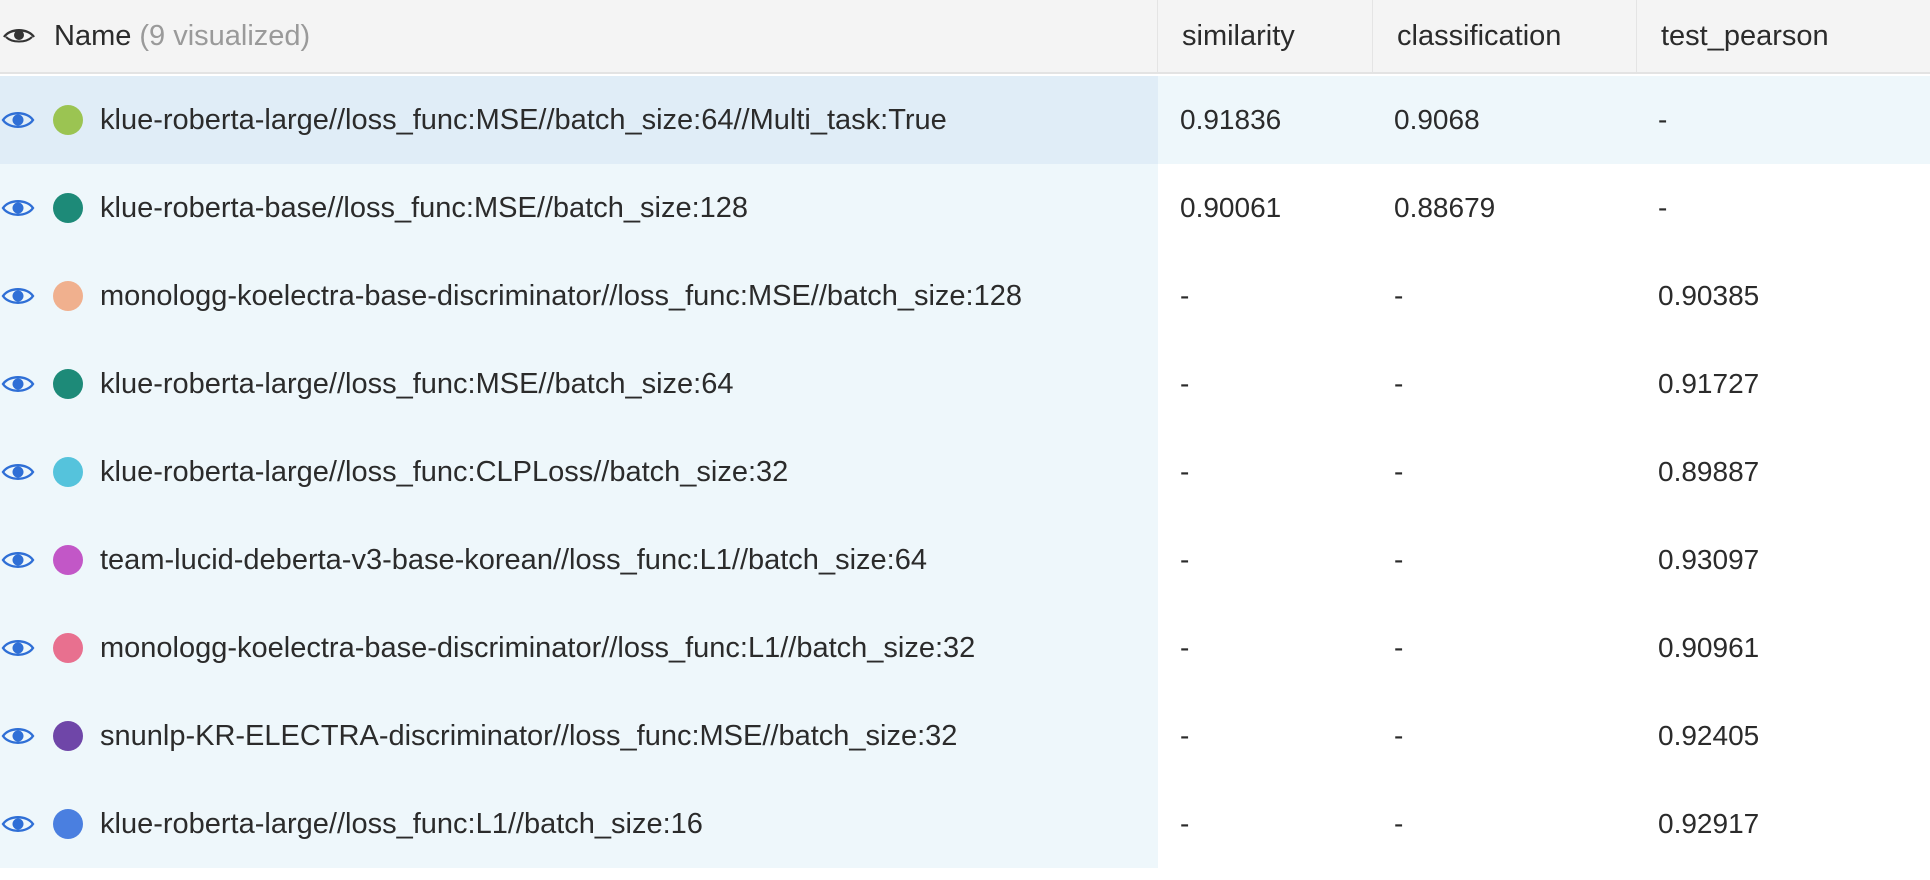  What do you see at coordinates (1709, 823) in the screenshot?
I see `test-pearson-value: 0.92917` at bounding box center [1709, 823].